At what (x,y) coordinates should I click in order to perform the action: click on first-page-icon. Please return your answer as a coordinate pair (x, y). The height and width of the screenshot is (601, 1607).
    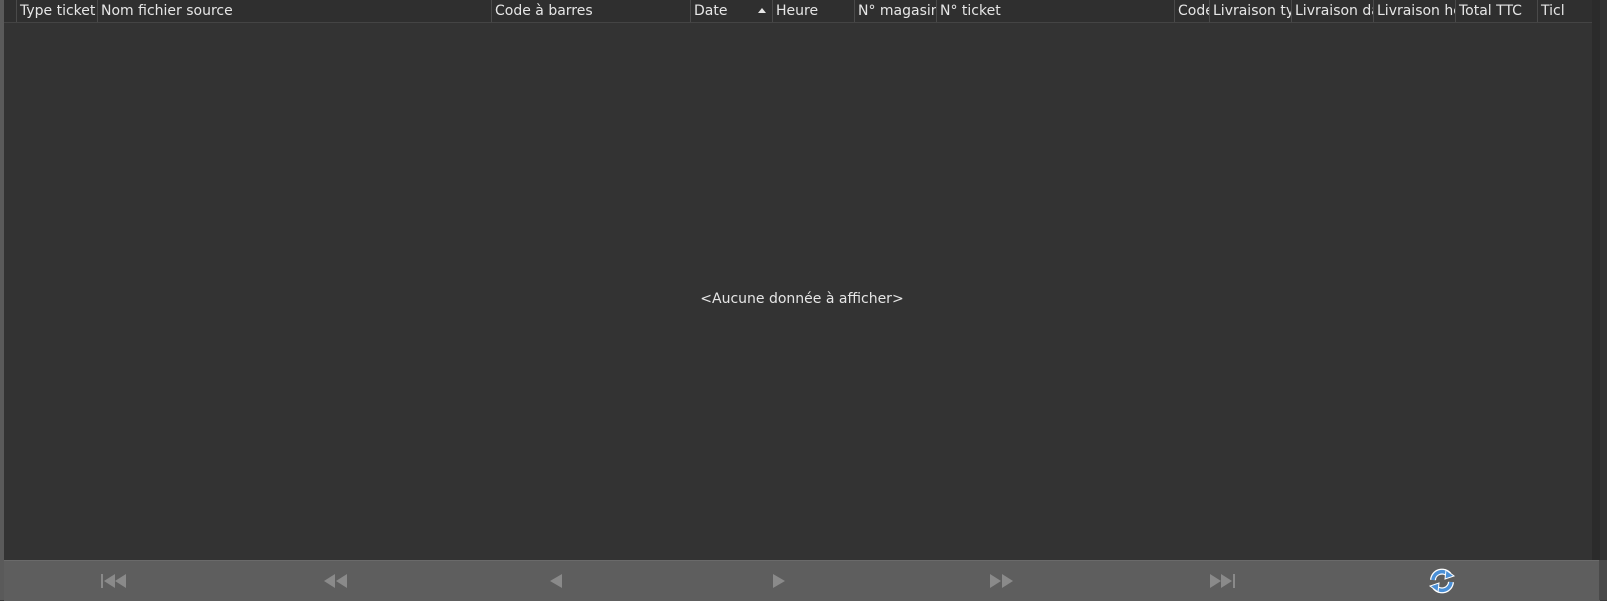
    Looking at the image, I should click on (113, 581).